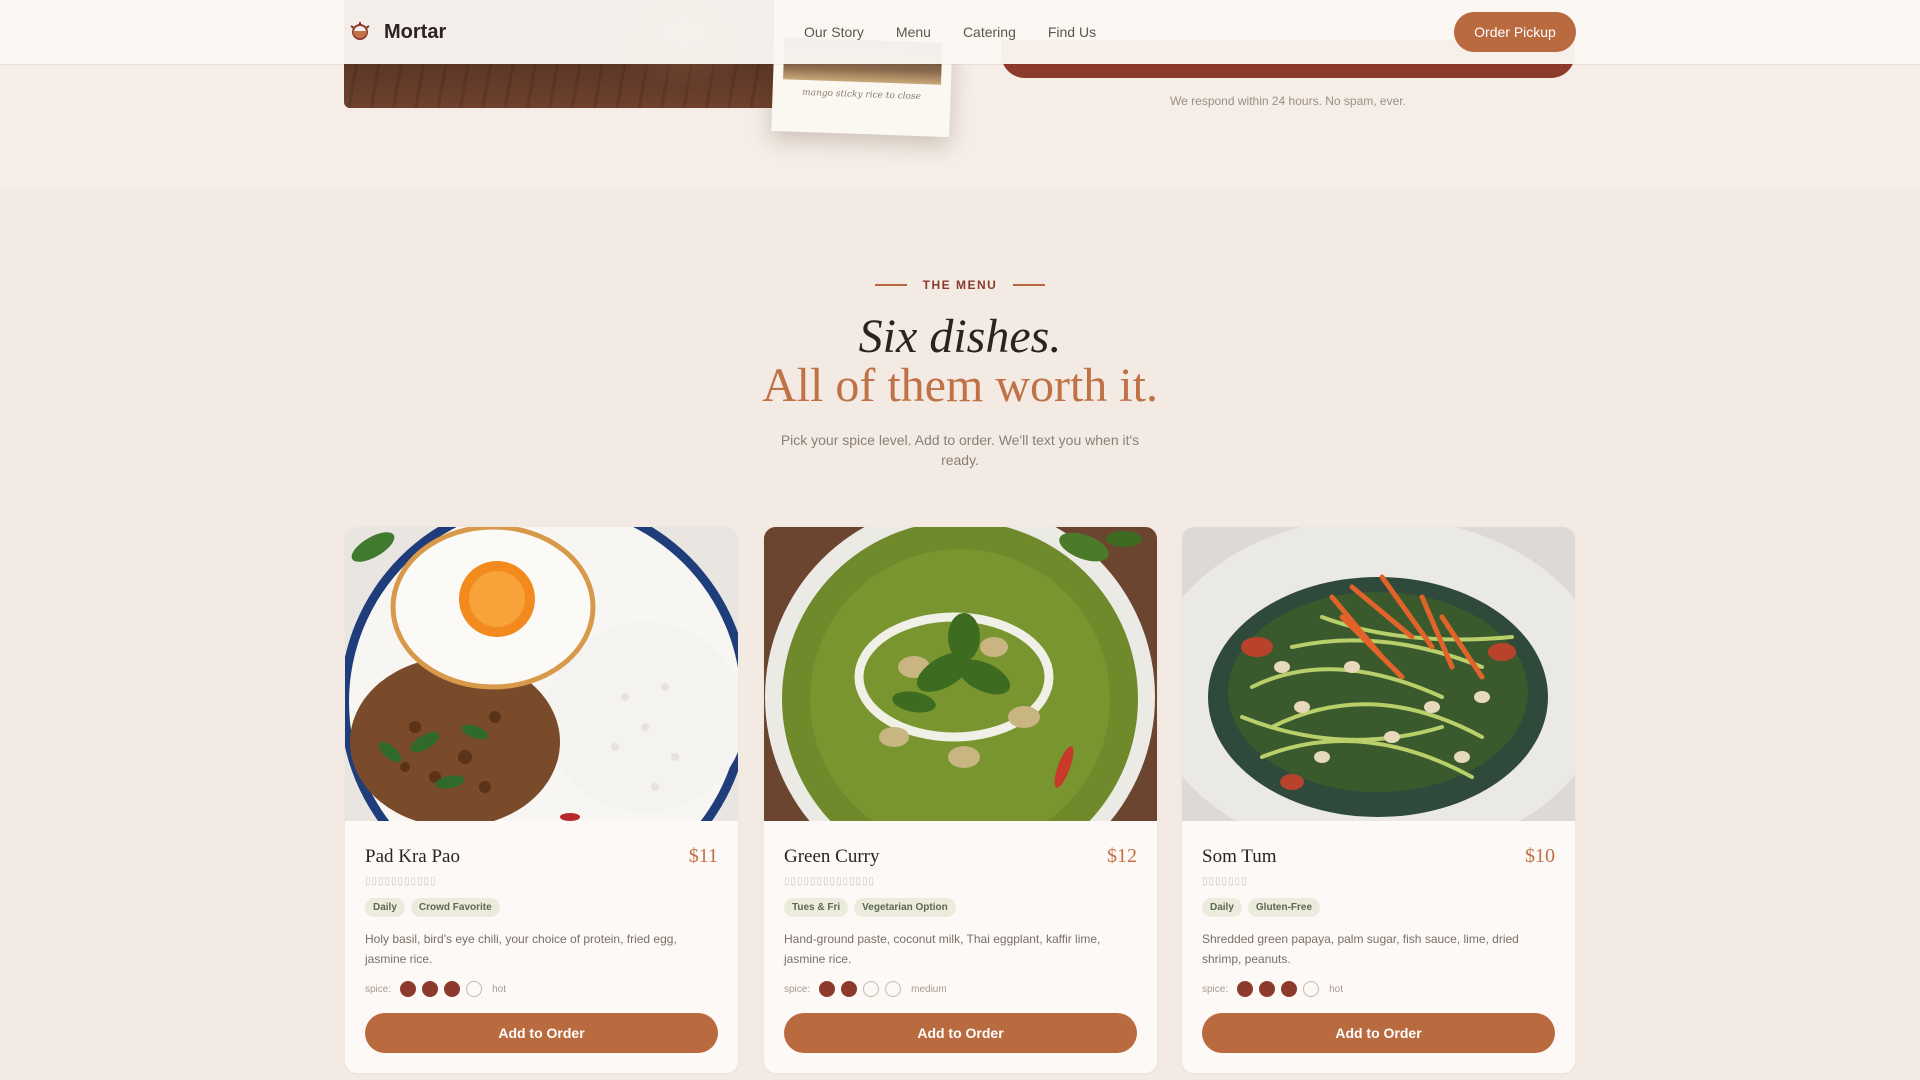 The height and width of the screenshot is (1080, 1920). Describe the element at coordinates (1284, 907) in the screenshot. I see `tag: Gluten-Free` at that location.